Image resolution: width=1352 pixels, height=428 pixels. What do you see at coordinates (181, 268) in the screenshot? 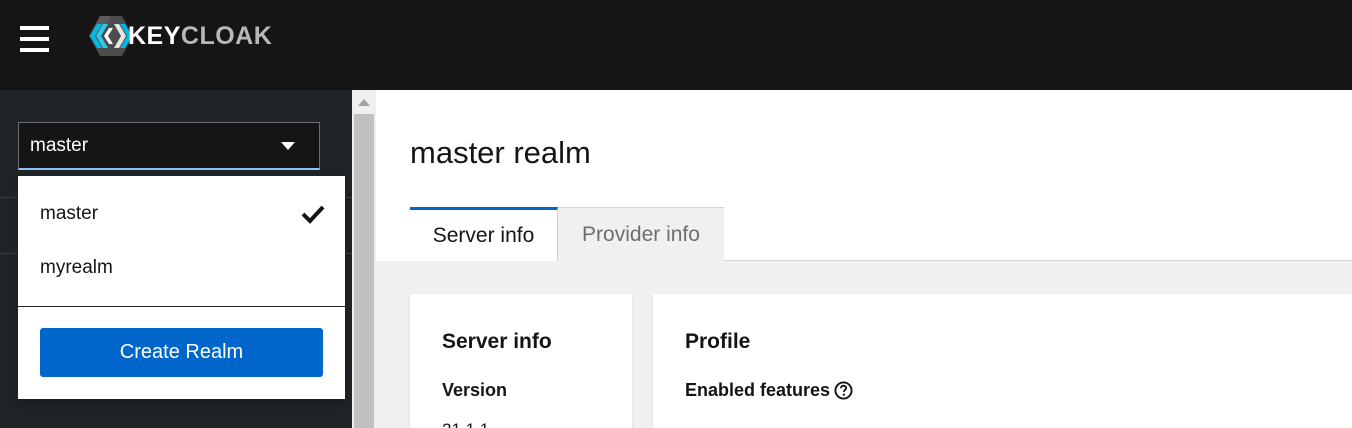
I see `realm-menu-item-myrealm: myrealm` at bounding box center [181, 268].